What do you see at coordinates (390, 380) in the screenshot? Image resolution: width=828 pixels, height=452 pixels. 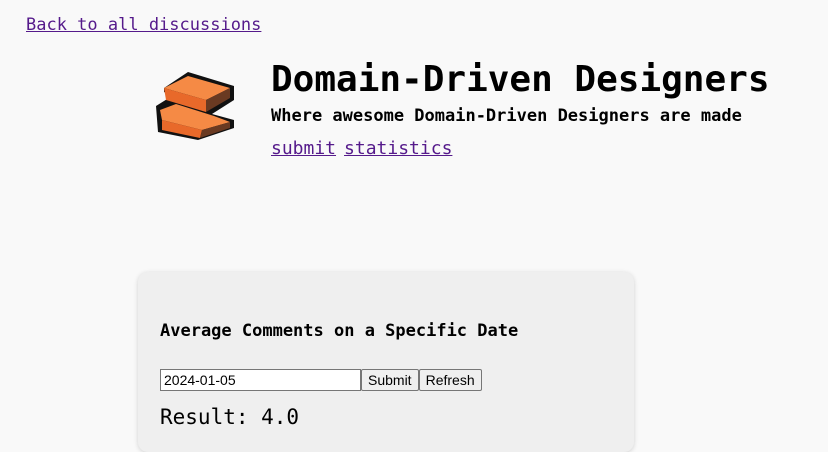 I see `submit-button: Submit` at bounding box center [390, 380].